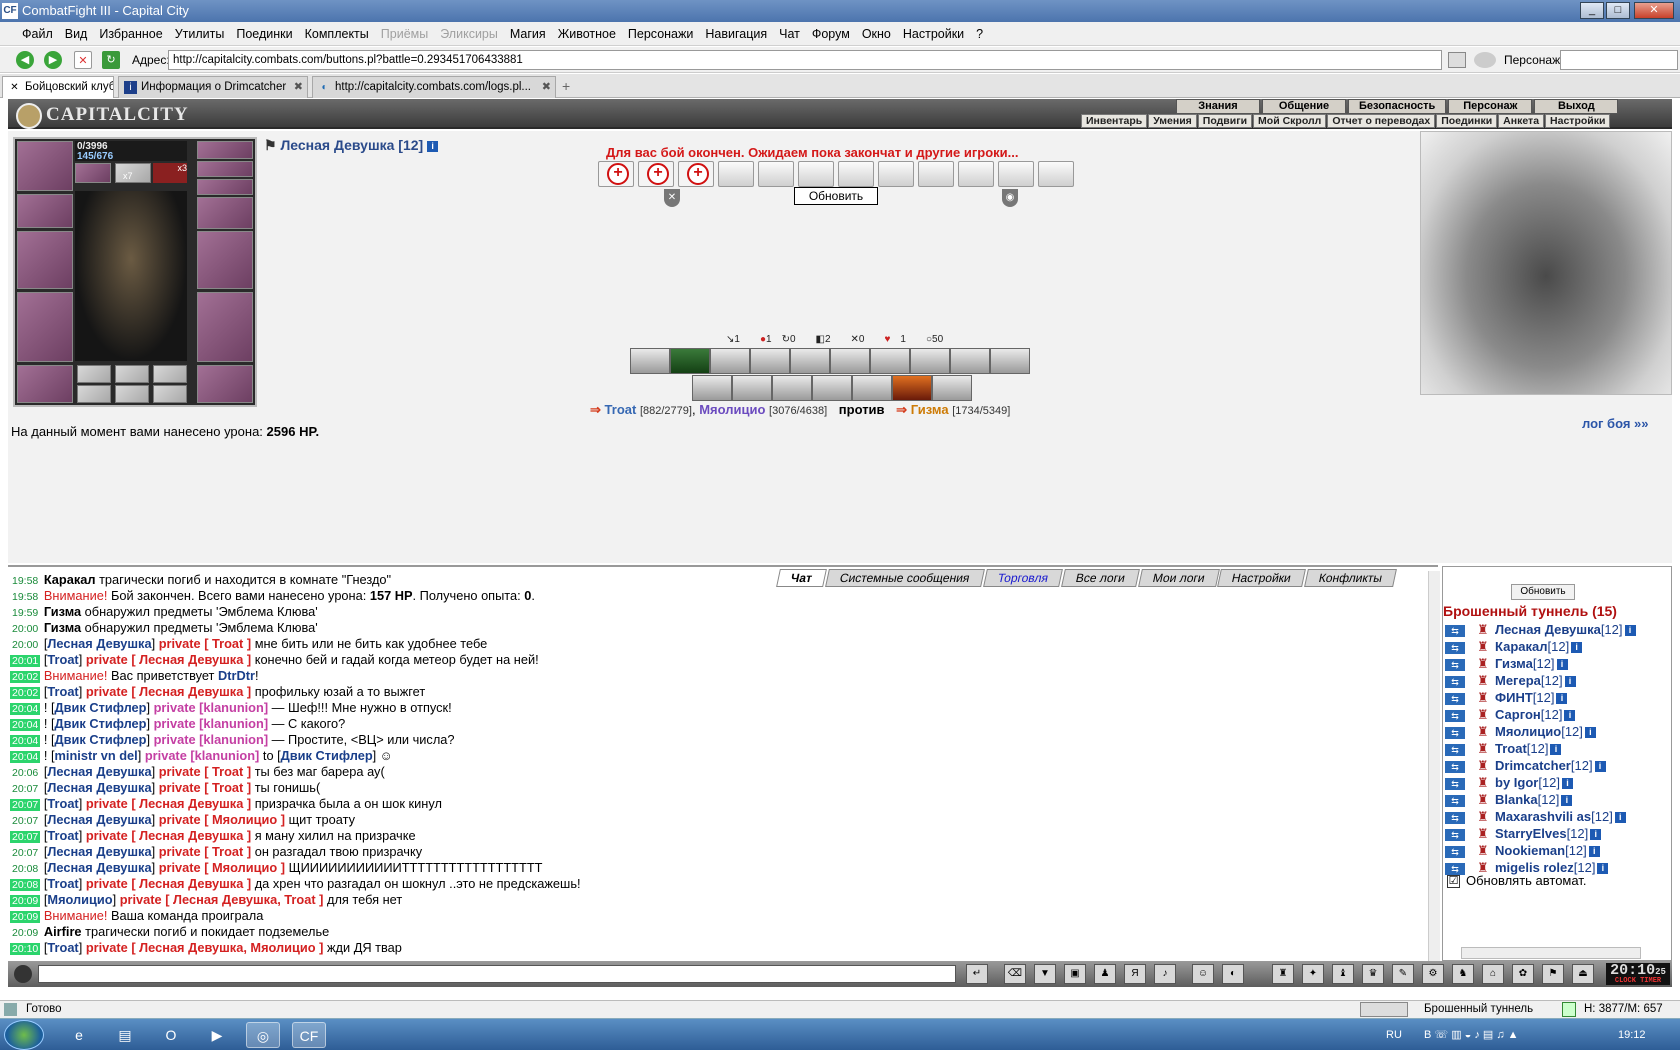 This screenshot has height=1050, width=1680. I want to click on chat-tab: Системные сообщения, so click(905, 578).